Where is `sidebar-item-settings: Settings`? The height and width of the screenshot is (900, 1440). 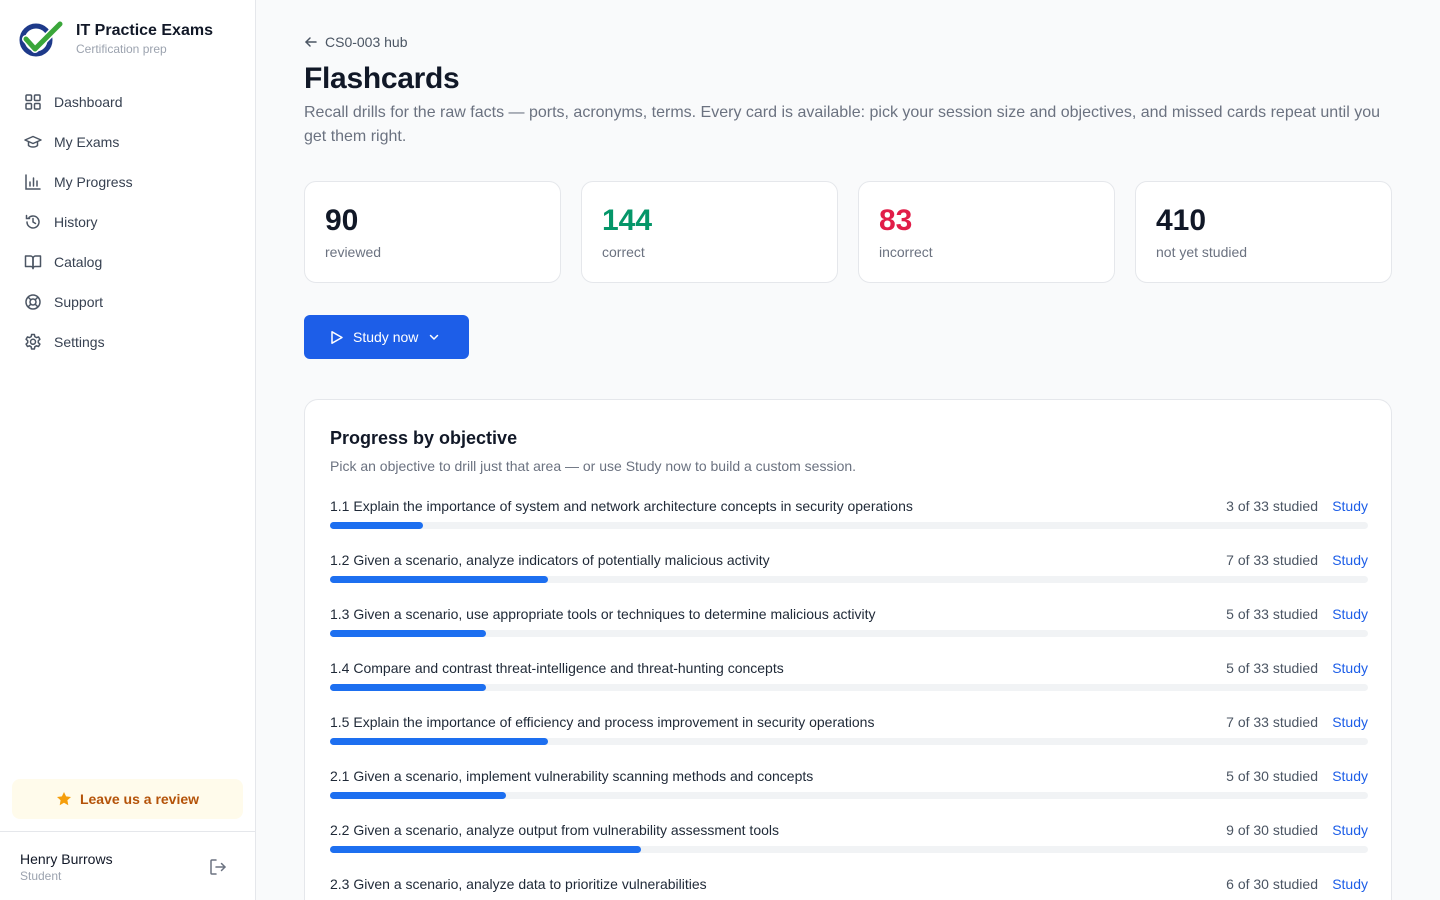 sidebar-item-settings: Settings is located at coordinates (128, 342).